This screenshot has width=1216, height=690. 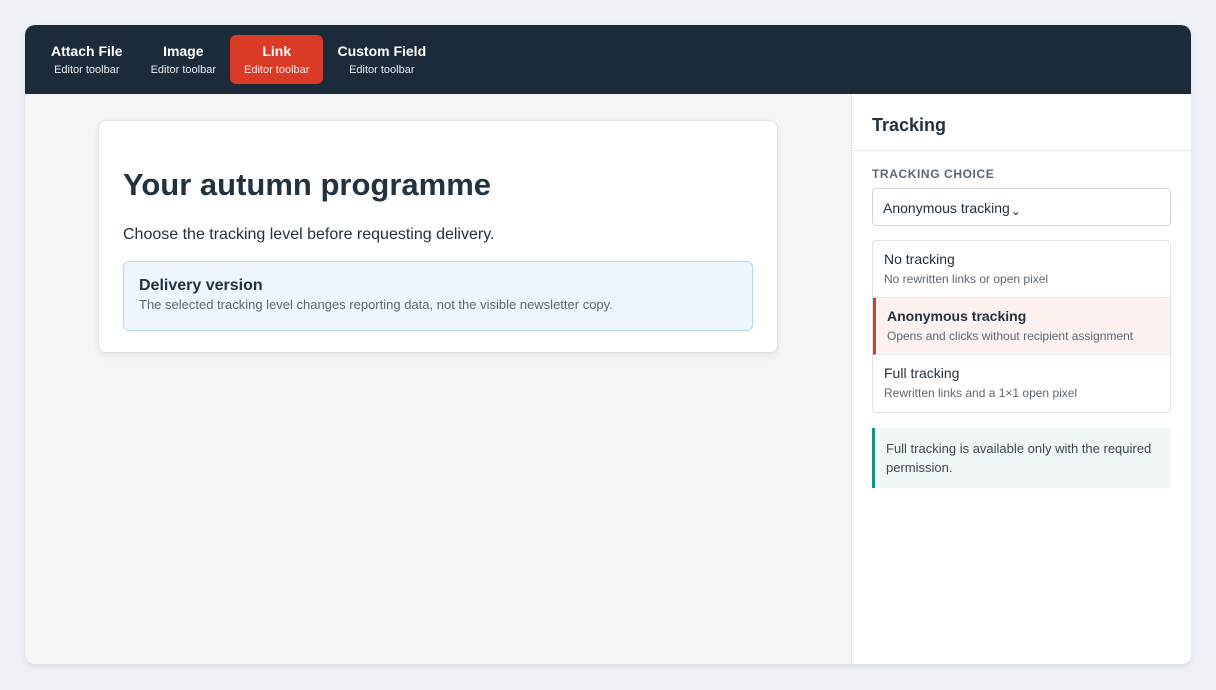 What do you see at coordinates (183, 59) in the screenshot?
I see `image-button: Image Editor toolbar` at bounding box center [183, 59].